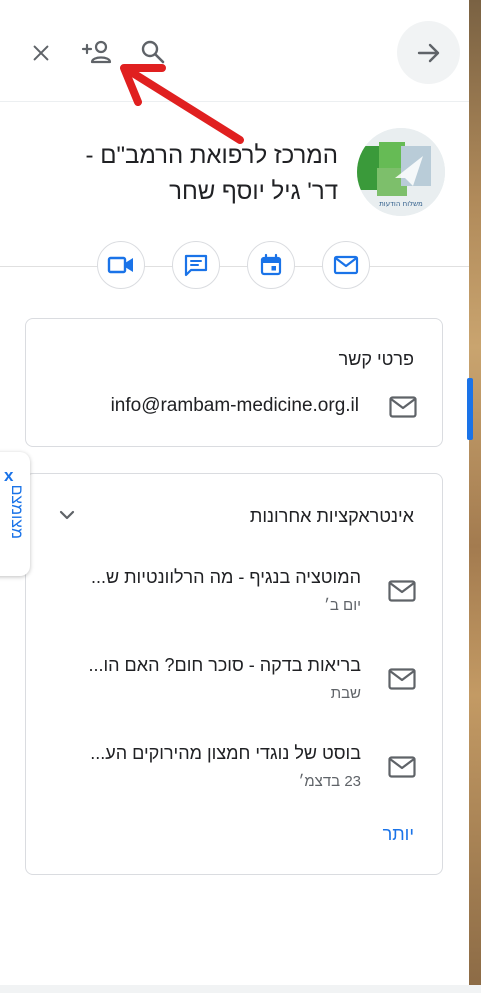  What do you see at coordinates (376, 359) in the screenshot?
I see `contact-details-title: פרטי קשר` at bounding box center [376, 359].